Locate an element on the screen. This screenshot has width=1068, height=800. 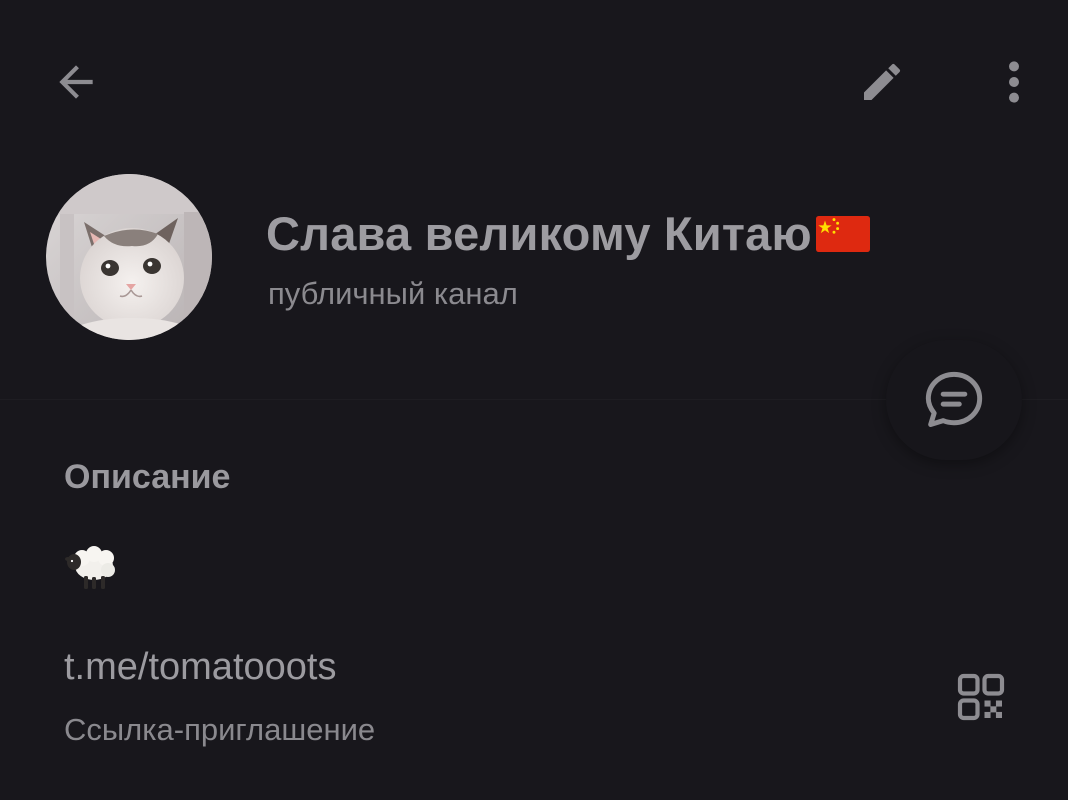
description-label: Описание is located at coordinates (147, 477).